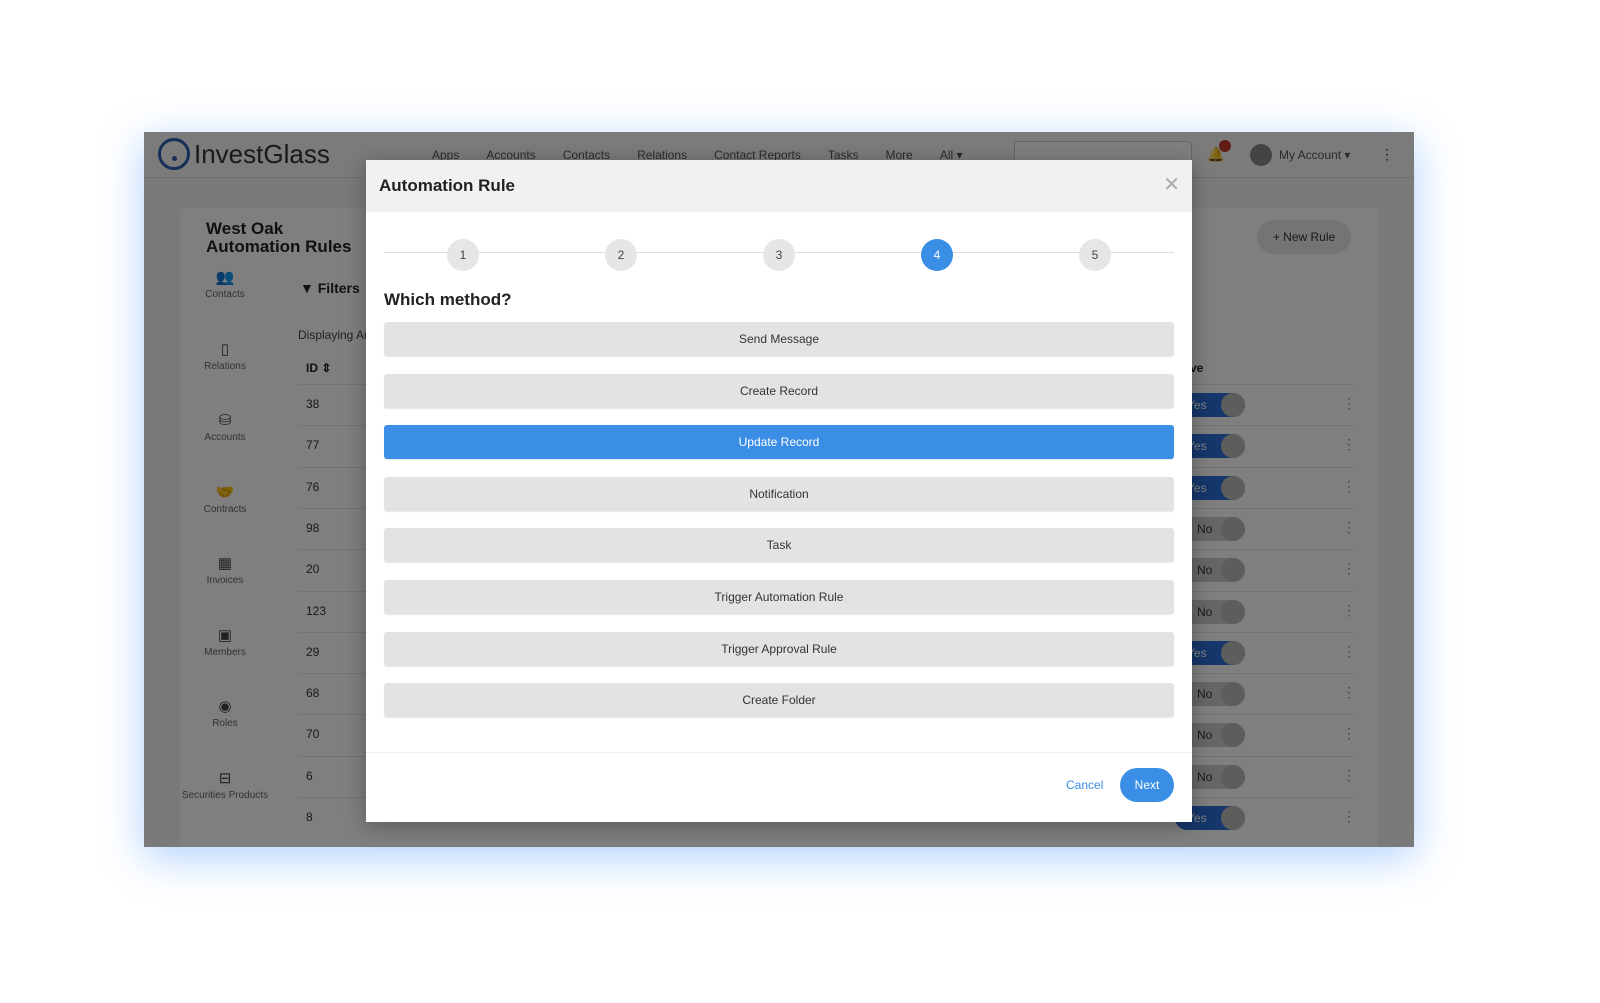  What do you see at coordinates (779, 700) in the screenshot?
I see `method-option-create-folder: Create Folder` at bounding box center [779, 700].